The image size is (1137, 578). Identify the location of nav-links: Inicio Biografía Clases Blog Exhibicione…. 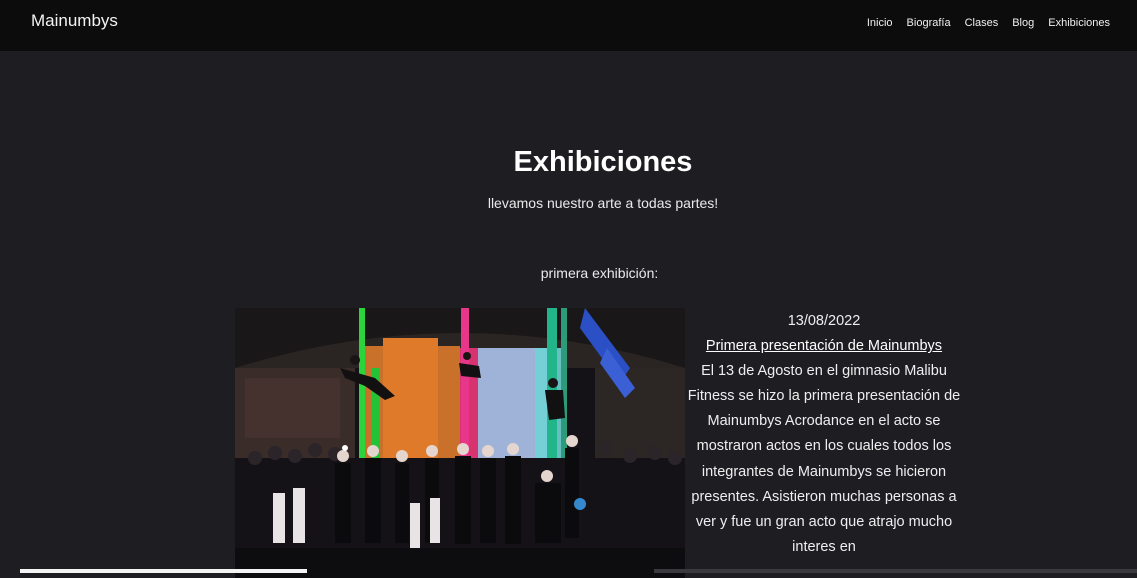
(988, 23).